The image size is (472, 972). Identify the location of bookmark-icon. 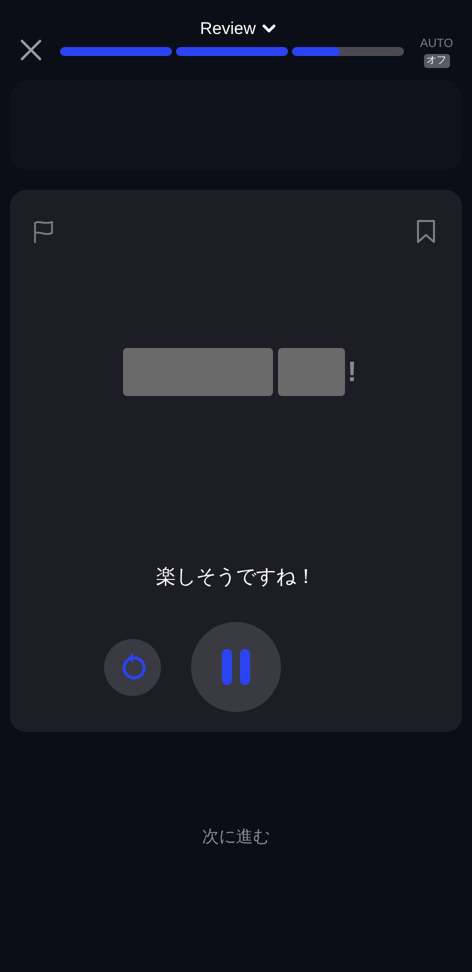
(426, 232).